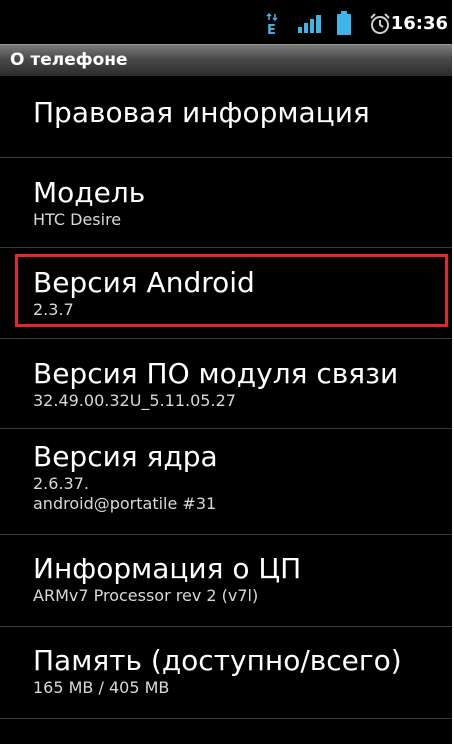  Describe the element at coordinates (309, 24) in the screenshot. I see `signal-icon` at that location.